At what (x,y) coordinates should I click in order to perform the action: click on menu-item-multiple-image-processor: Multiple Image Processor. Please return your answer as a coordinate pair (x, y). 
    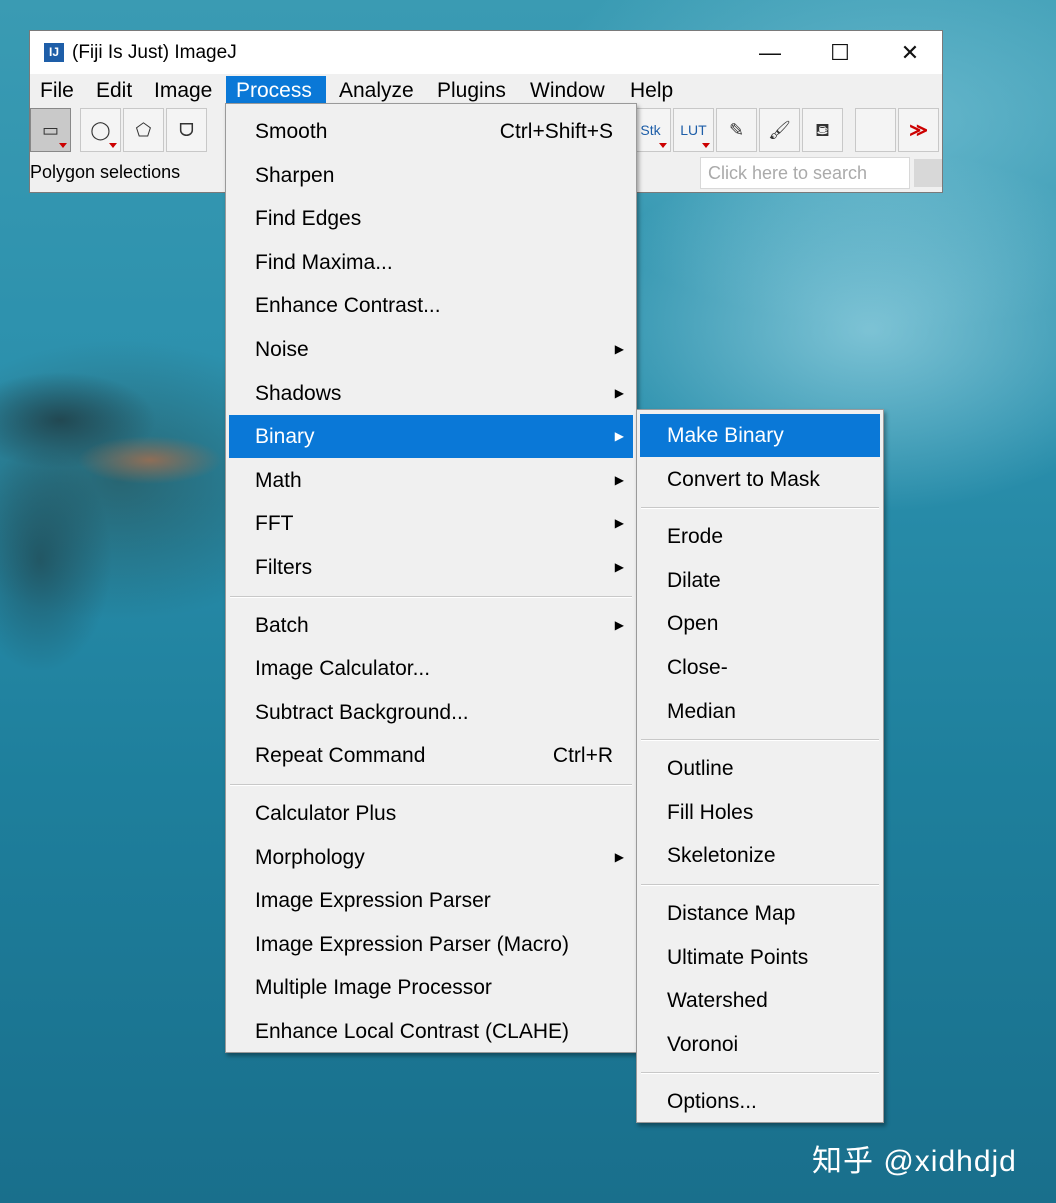
    Looking at the image, I should click on (431, 987).